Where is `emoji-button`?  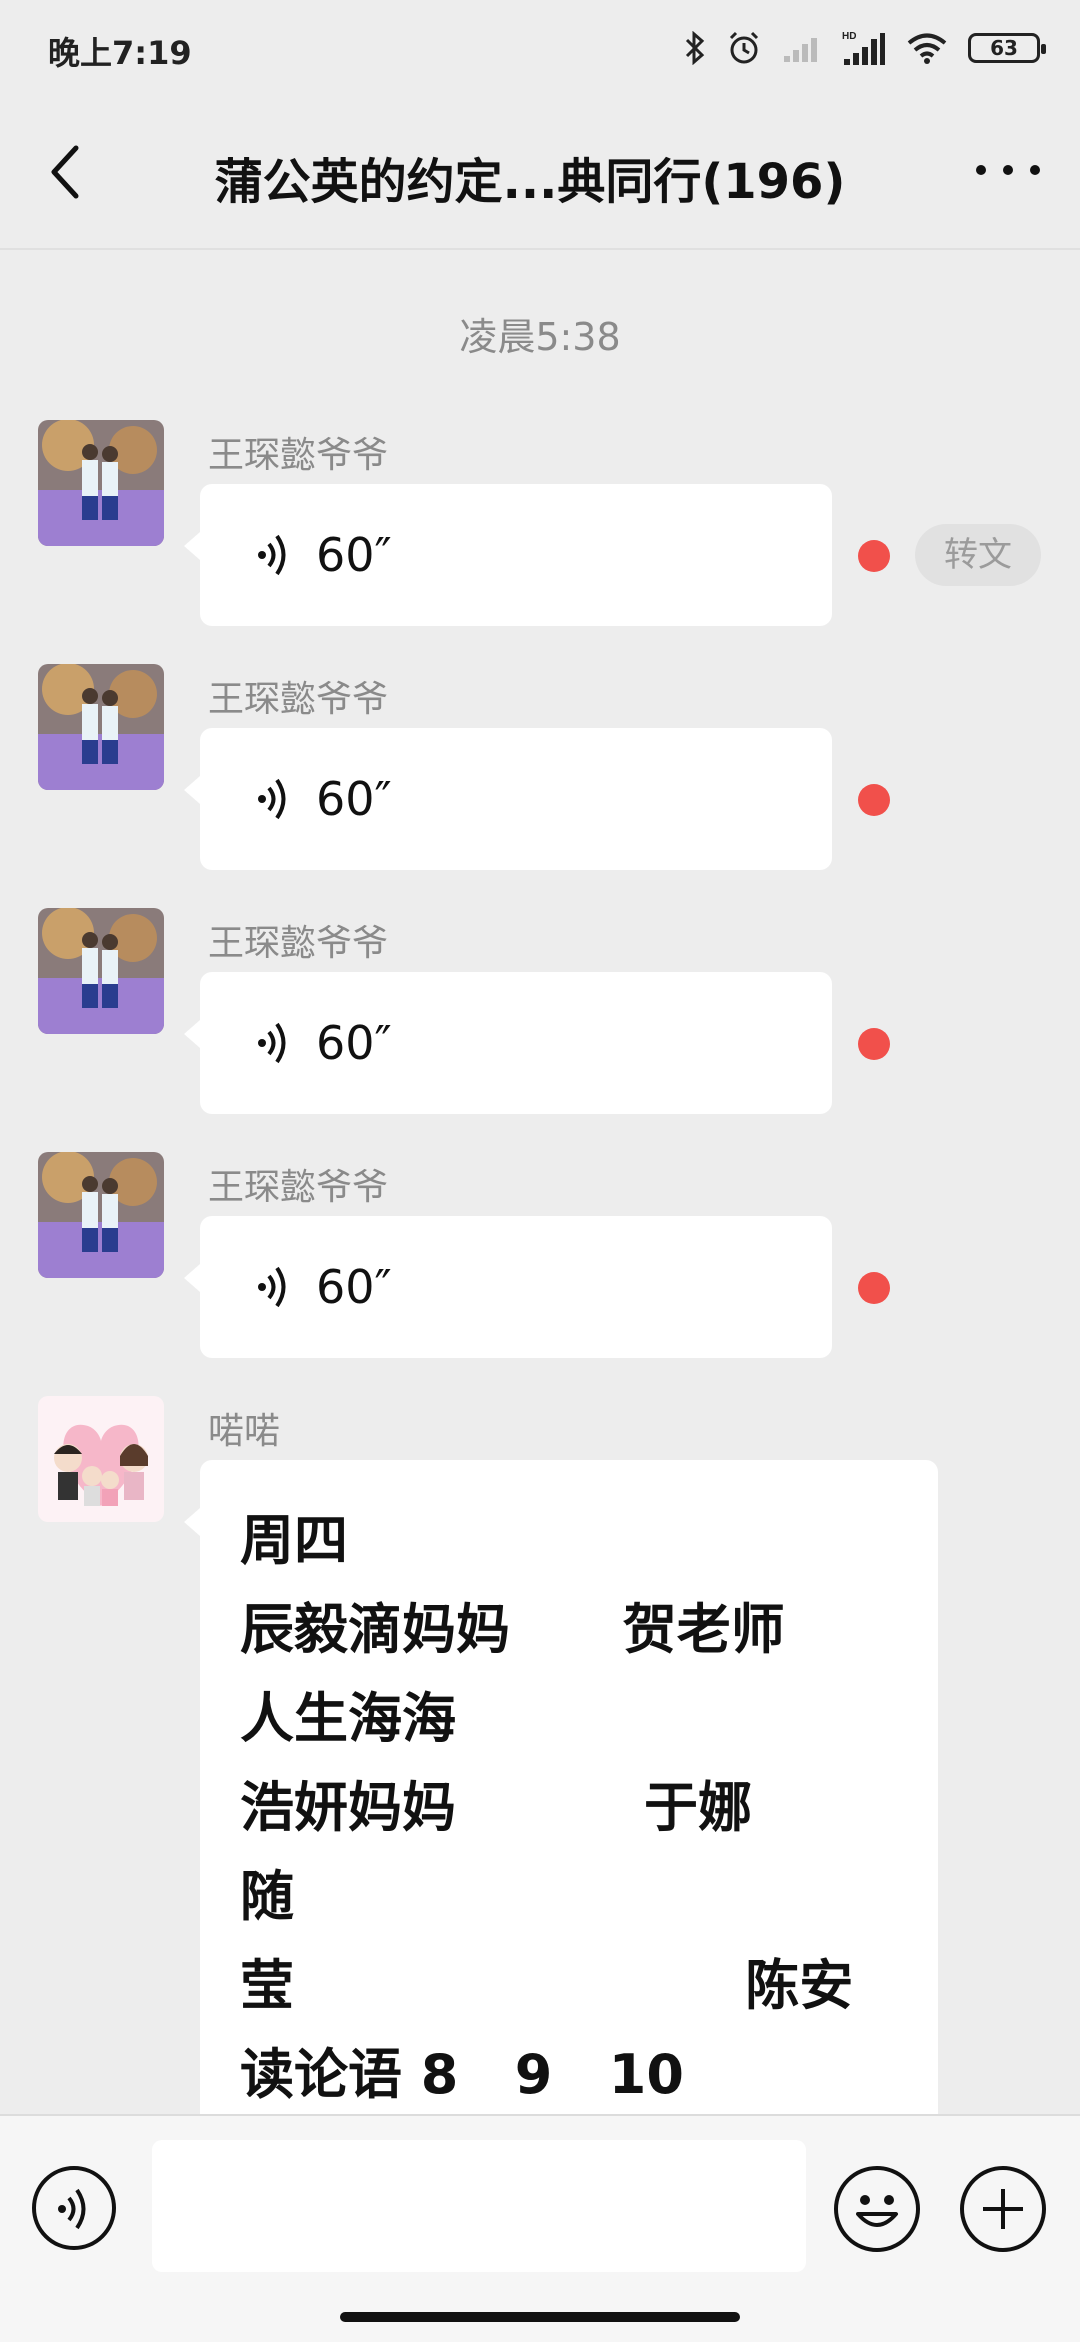
emoji-button is located at coordinates (877, 2209).